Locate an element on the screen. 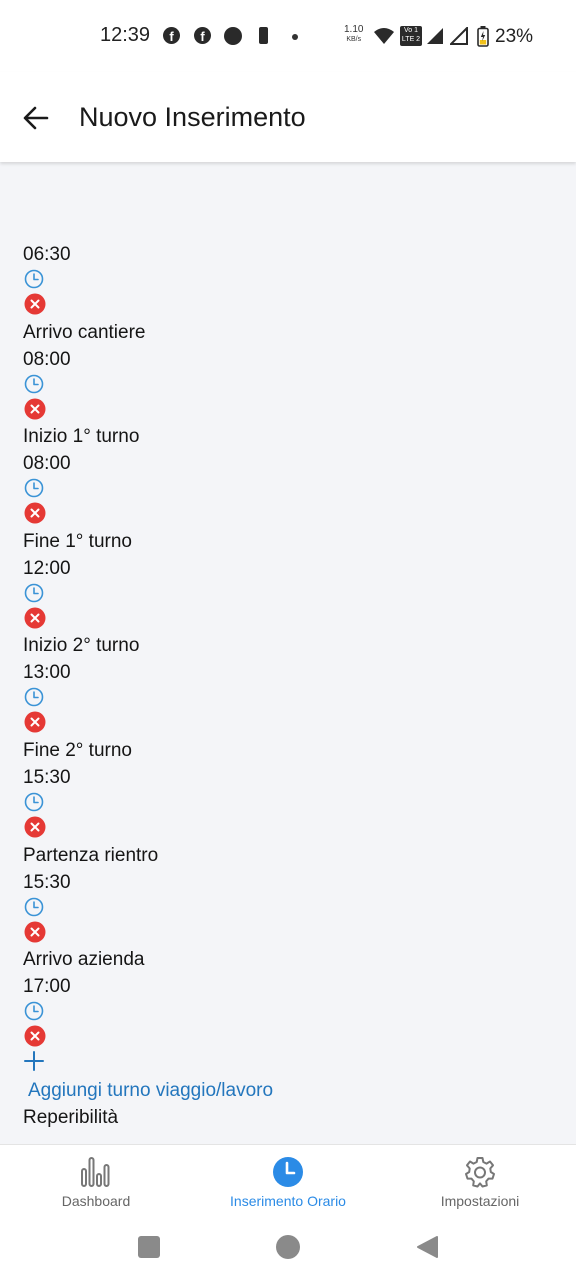  reperibilita-label: Reperibilità is located at coordinates (71, 1117).